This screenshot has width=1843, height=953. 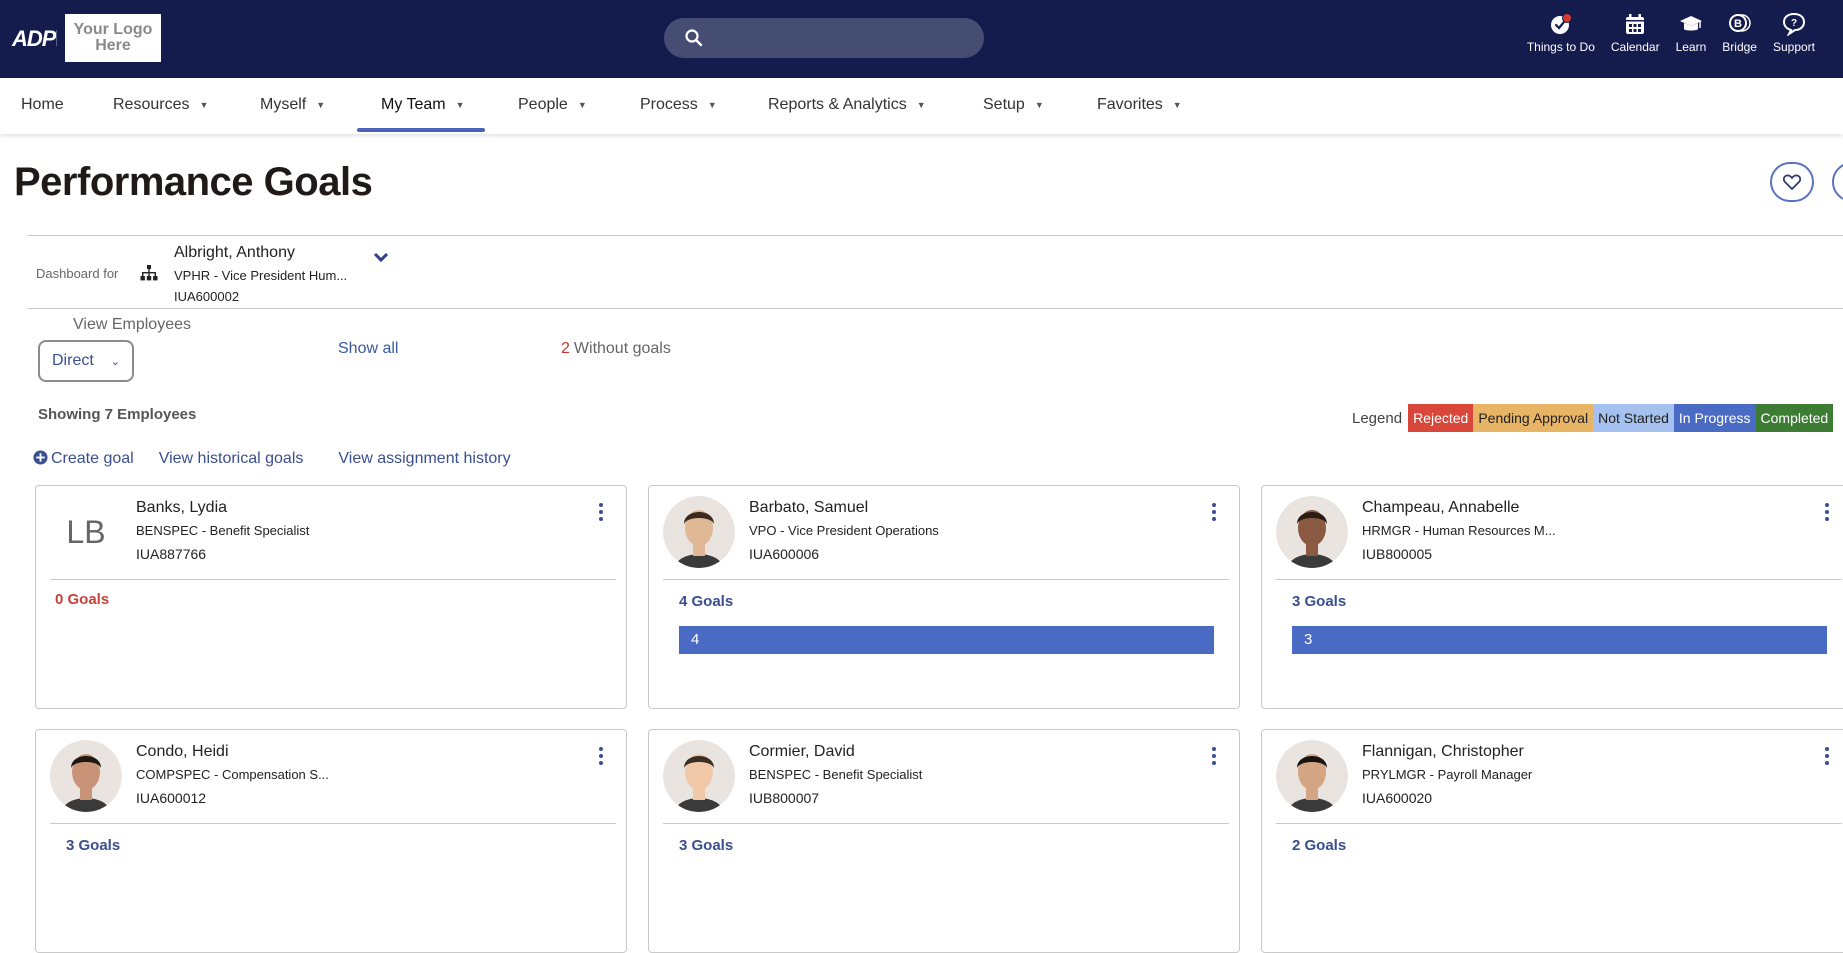 I want to click on nav-process: Process ▼, so click(x=678, y=106).